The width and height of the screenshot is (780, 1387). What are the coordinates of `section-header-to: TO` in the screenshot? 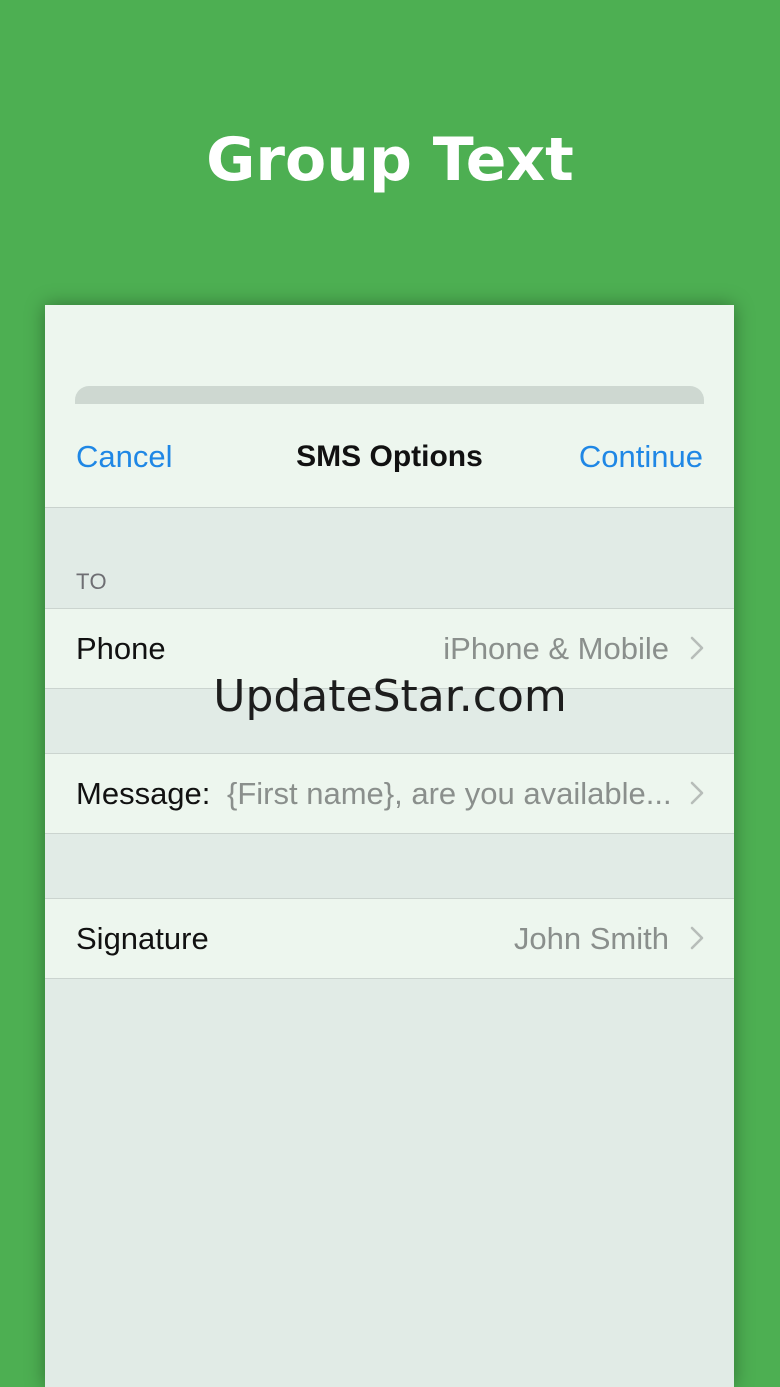 It's located at (92, 581).